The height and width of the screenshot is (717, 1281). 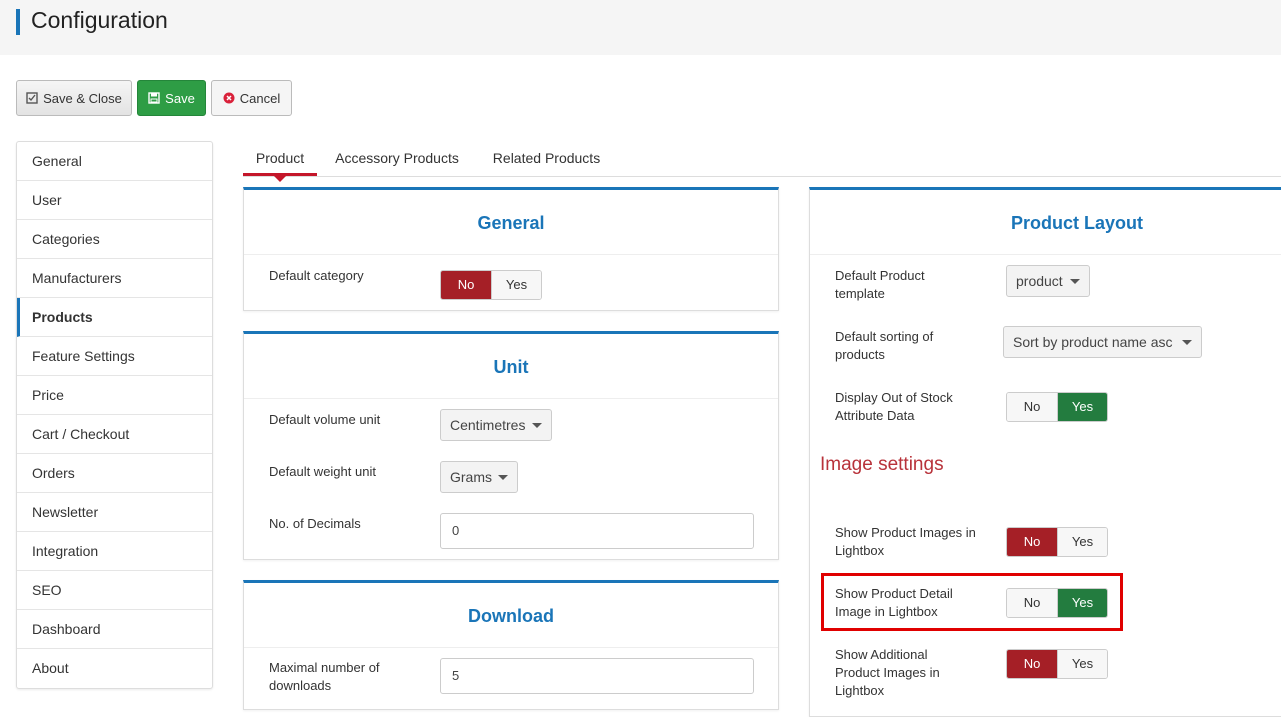 I want to click on save-close-icon, so click(x=32, y=98).